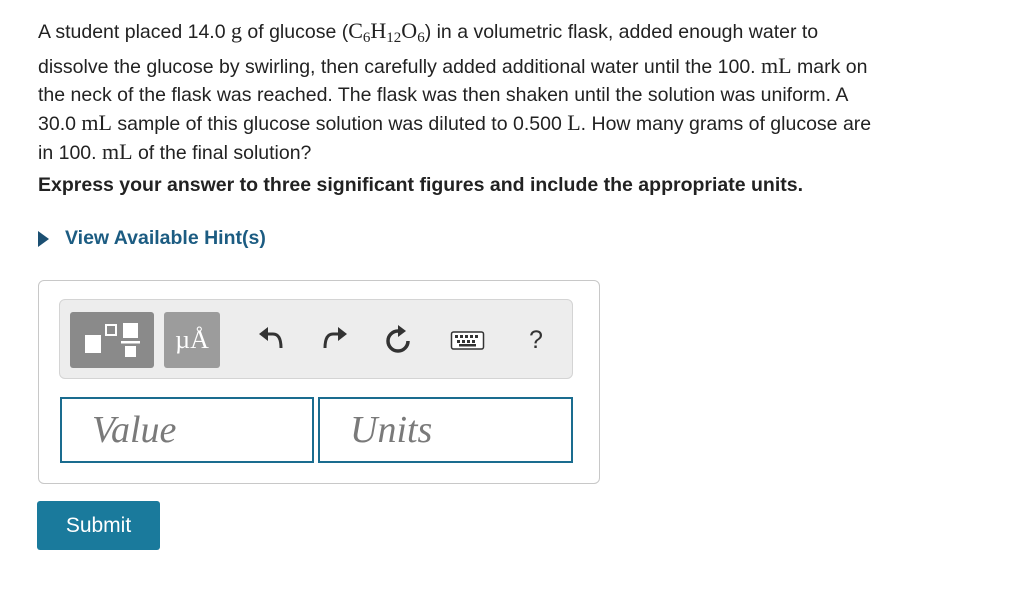  I want to click on help-button: ?, so click(536, 340).